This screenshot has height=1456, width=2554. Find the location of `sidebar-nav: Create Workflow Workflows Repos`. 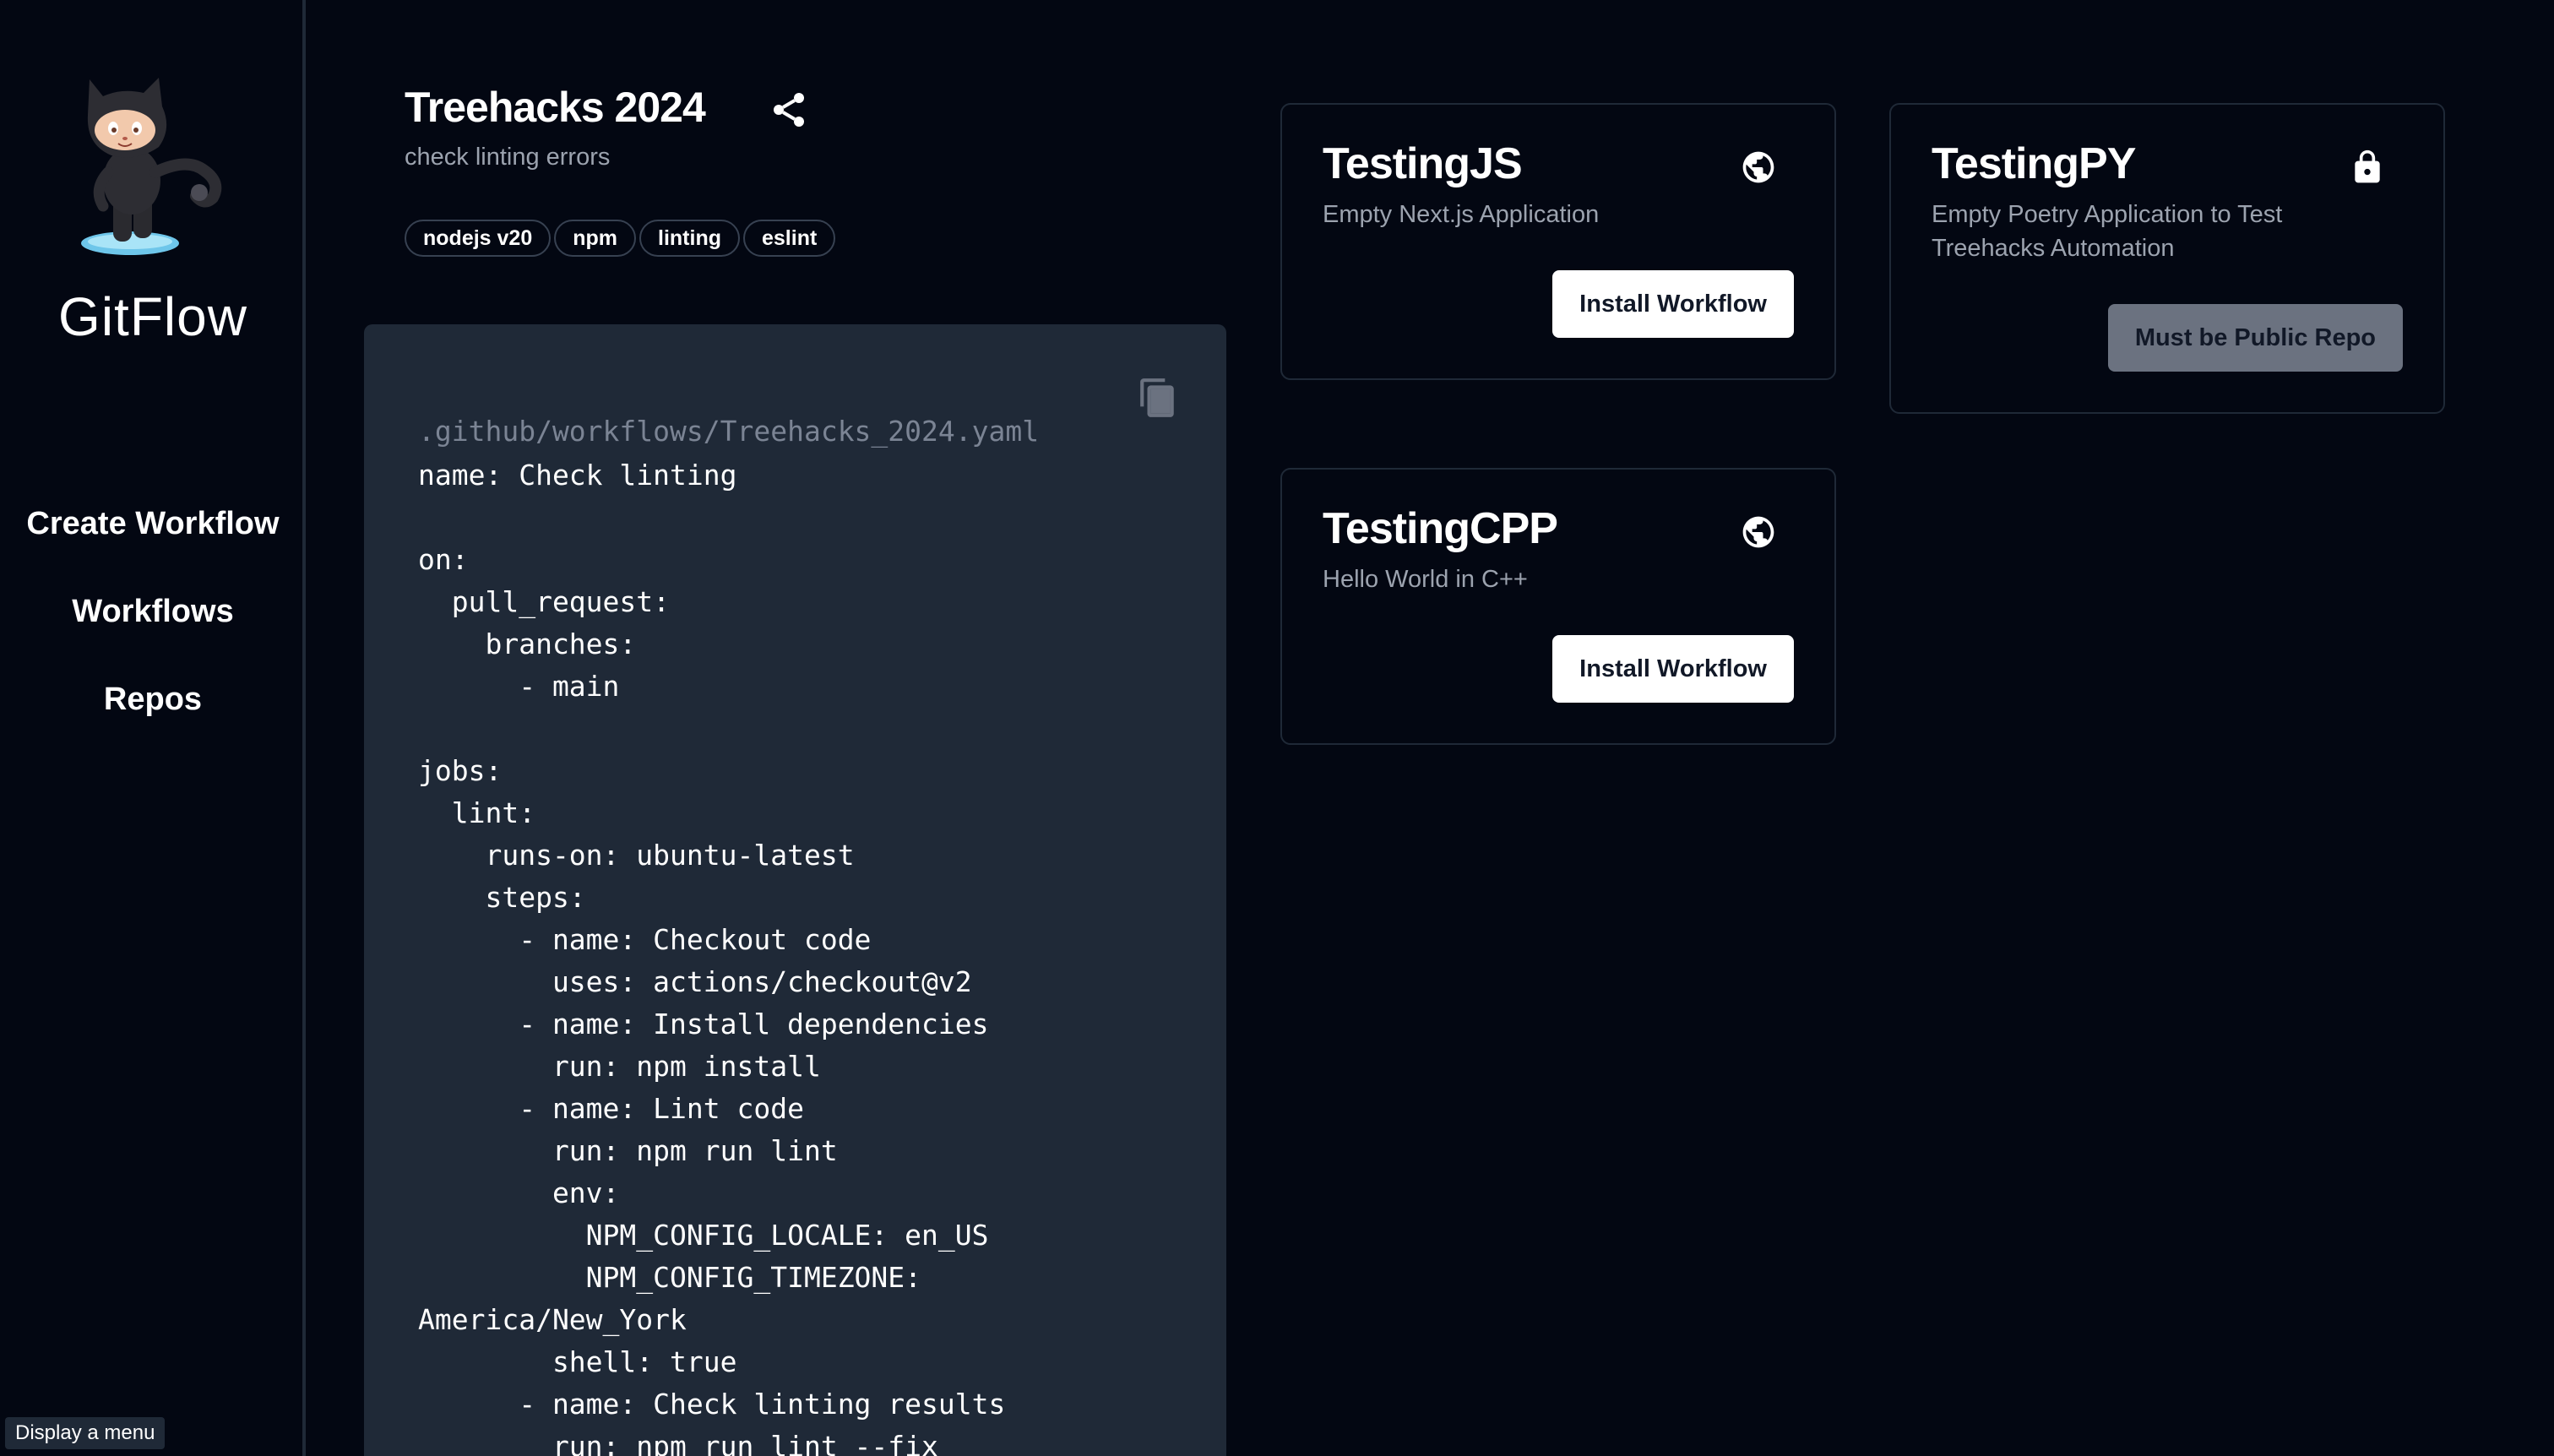

sidebar-nav: Create Workflow Workflows Repos is located at coordinates (153, 630).